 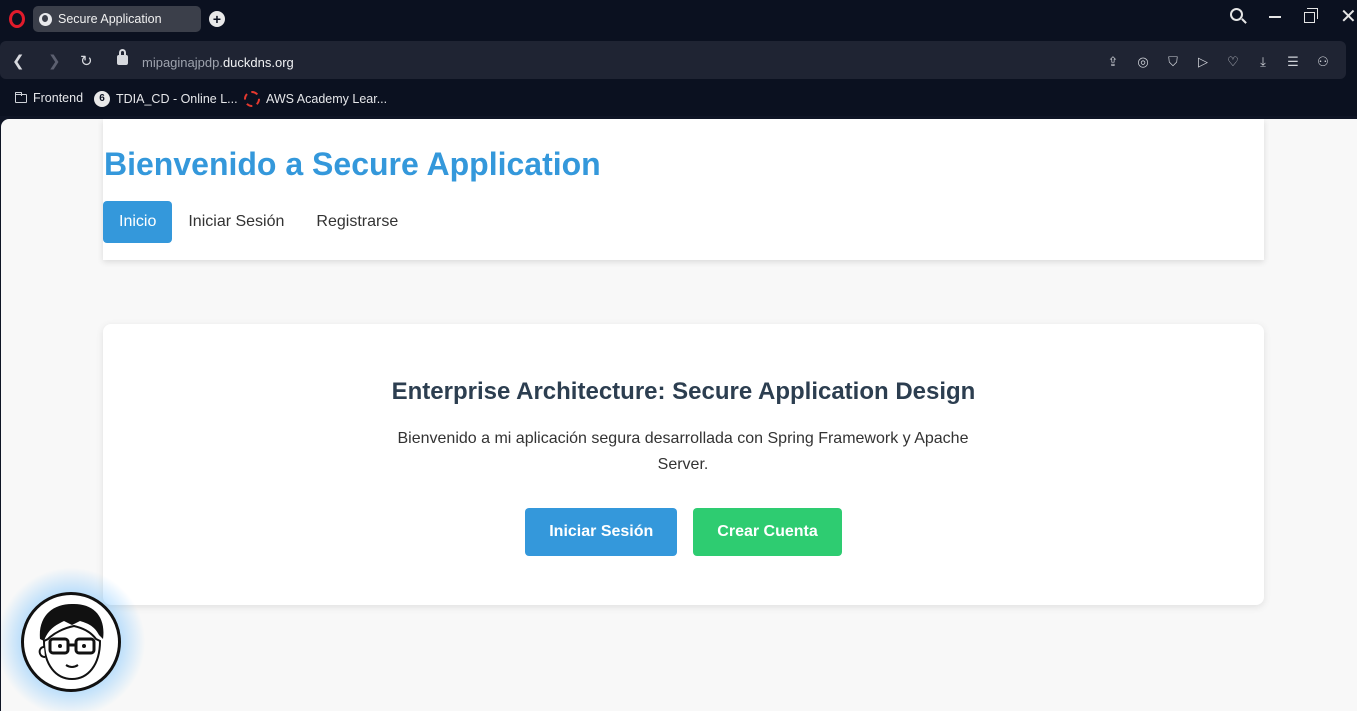 I want to click on new-tab-button: +, so click(x=217, y=19).